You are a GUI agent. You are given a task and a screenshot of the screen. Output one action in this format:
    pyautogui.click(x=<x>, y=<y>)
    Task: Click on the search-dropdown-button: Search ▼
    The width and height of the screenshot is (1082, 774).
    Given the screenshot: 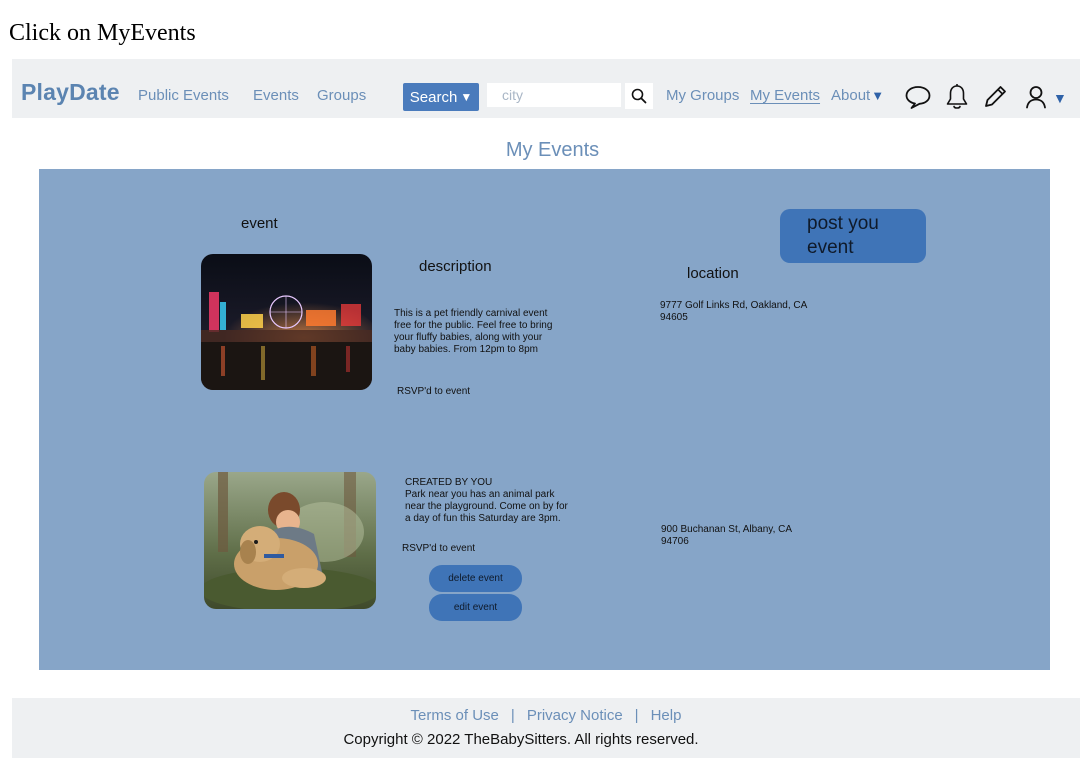 What is the action you would take?
    pyautogui.click(x=441, y=97)
    